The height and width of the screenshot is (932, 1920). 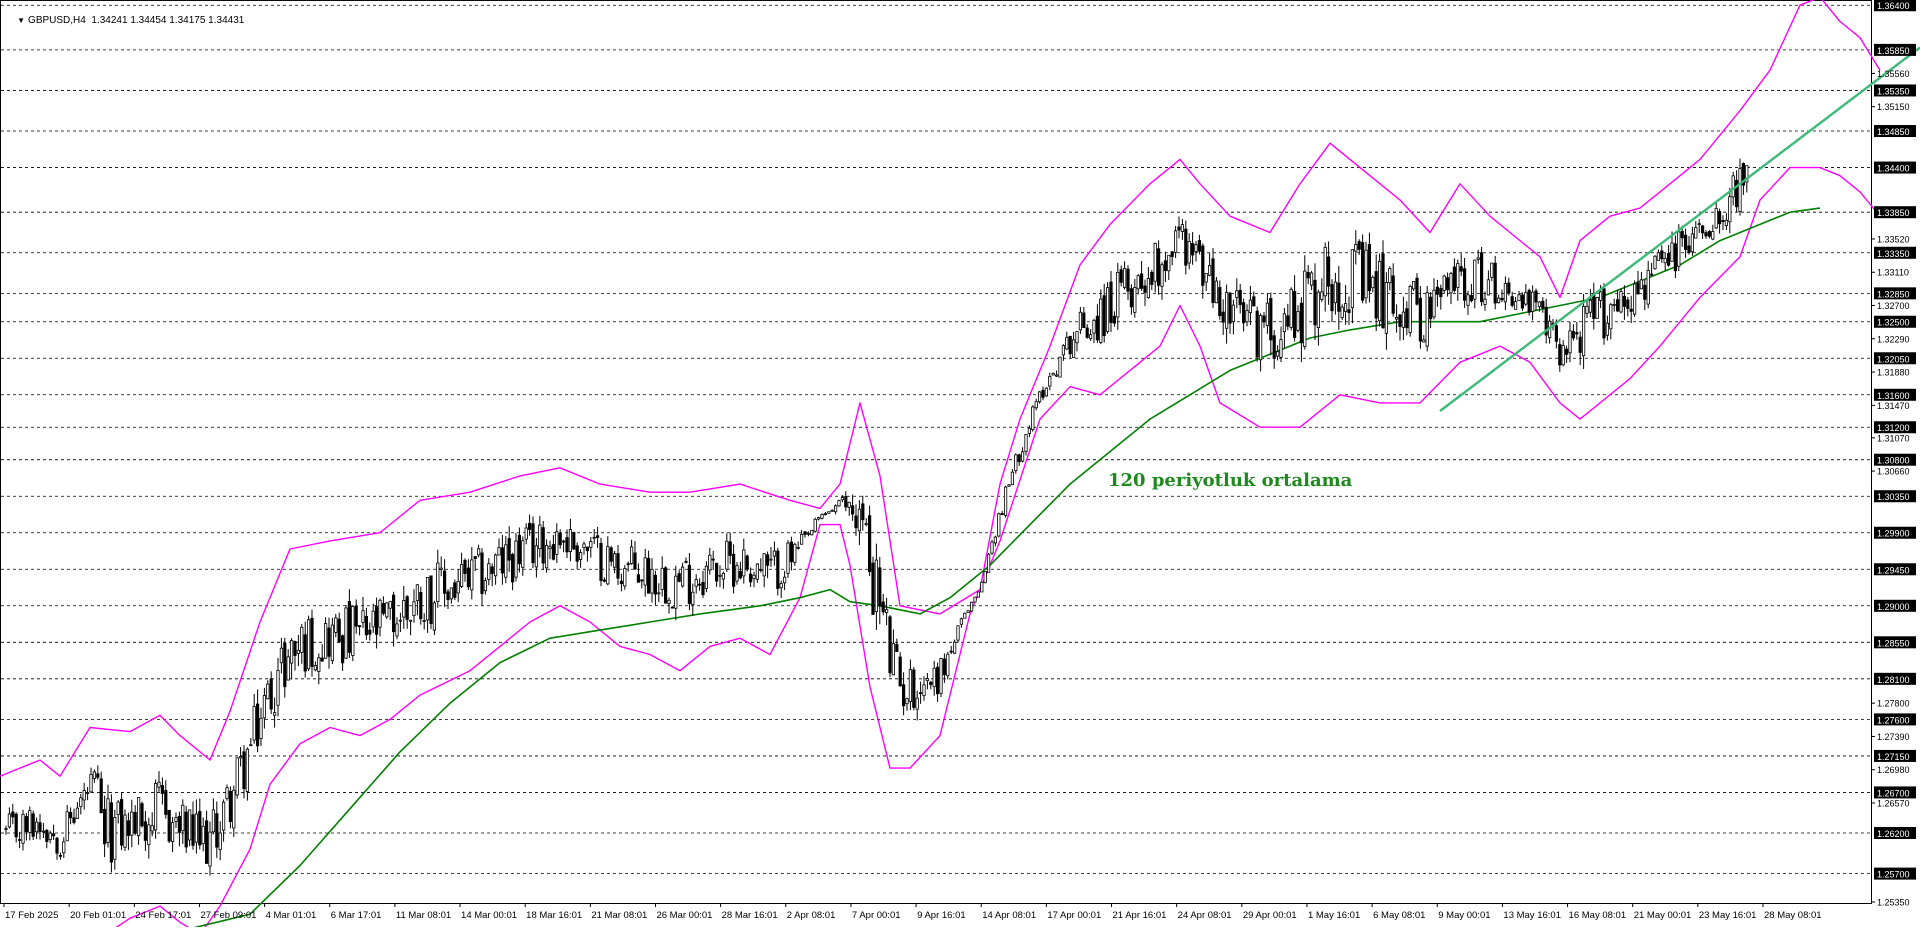 I want to click on y-tick-label: 1.26980, so click(x=1893, y=770).